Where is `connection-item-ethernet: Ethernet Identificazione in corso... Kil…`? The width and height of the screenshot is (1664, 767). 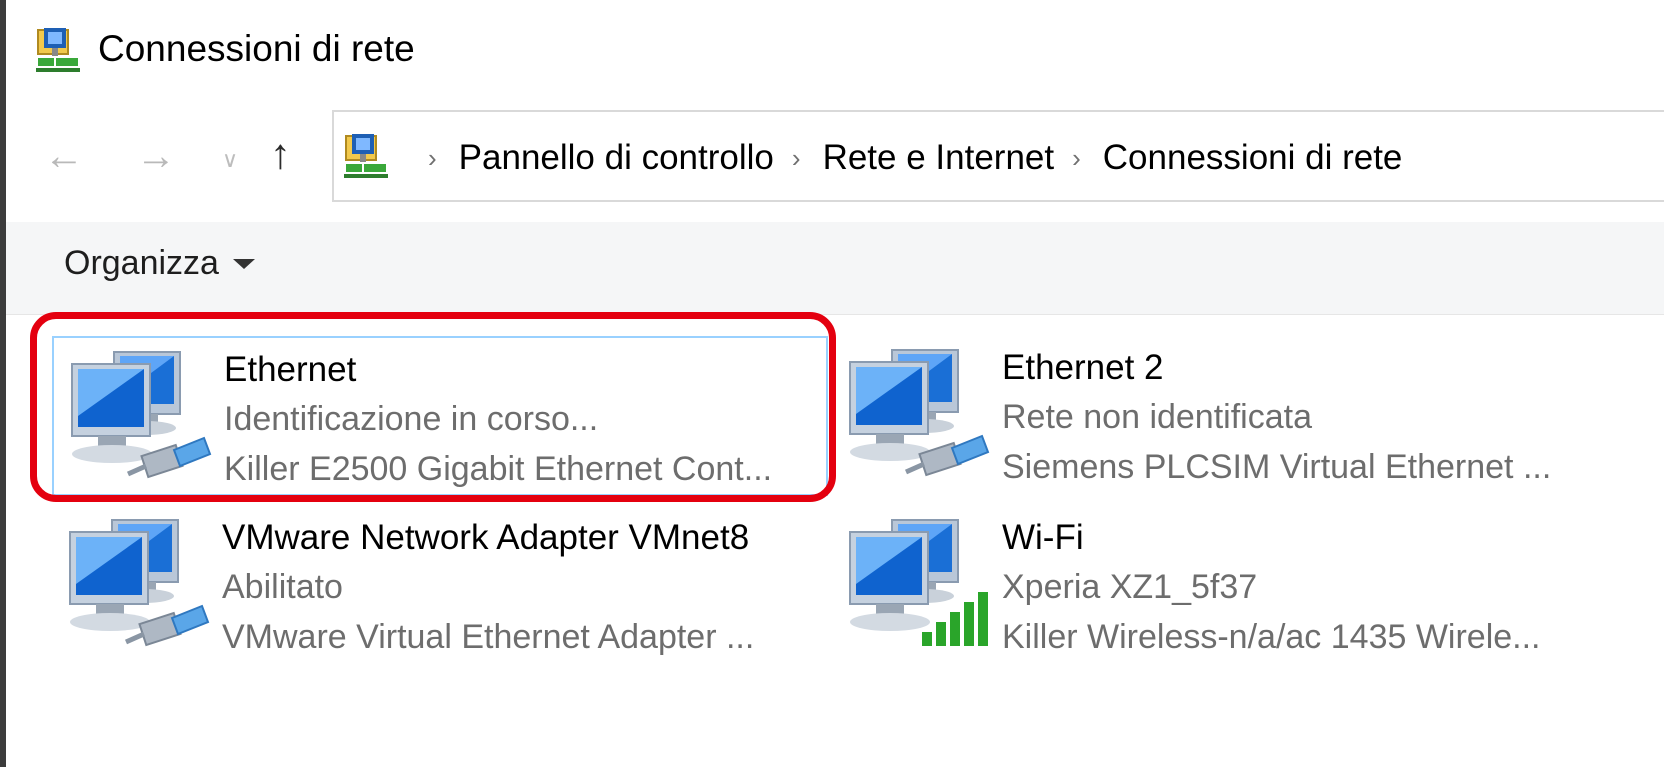
connection-item-ethernet: Ethernet Identificazione in corso... Kil… is located at coordinates (440, 416).